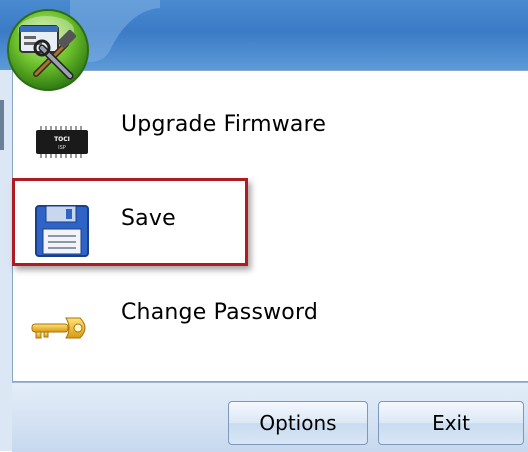 The width and height of the screenshot is (528, 452). I want to click on tools-orb-icon, so click(48, 50).